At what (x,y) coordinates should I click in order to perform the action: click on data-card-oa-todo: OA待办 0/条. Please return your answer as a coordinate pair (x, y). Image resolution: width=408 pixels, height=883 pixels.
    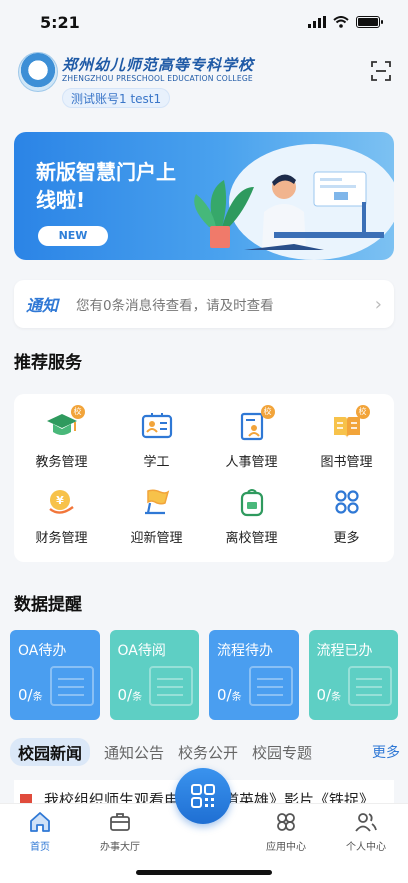
    Looking at the image, I should click on (55, 675).